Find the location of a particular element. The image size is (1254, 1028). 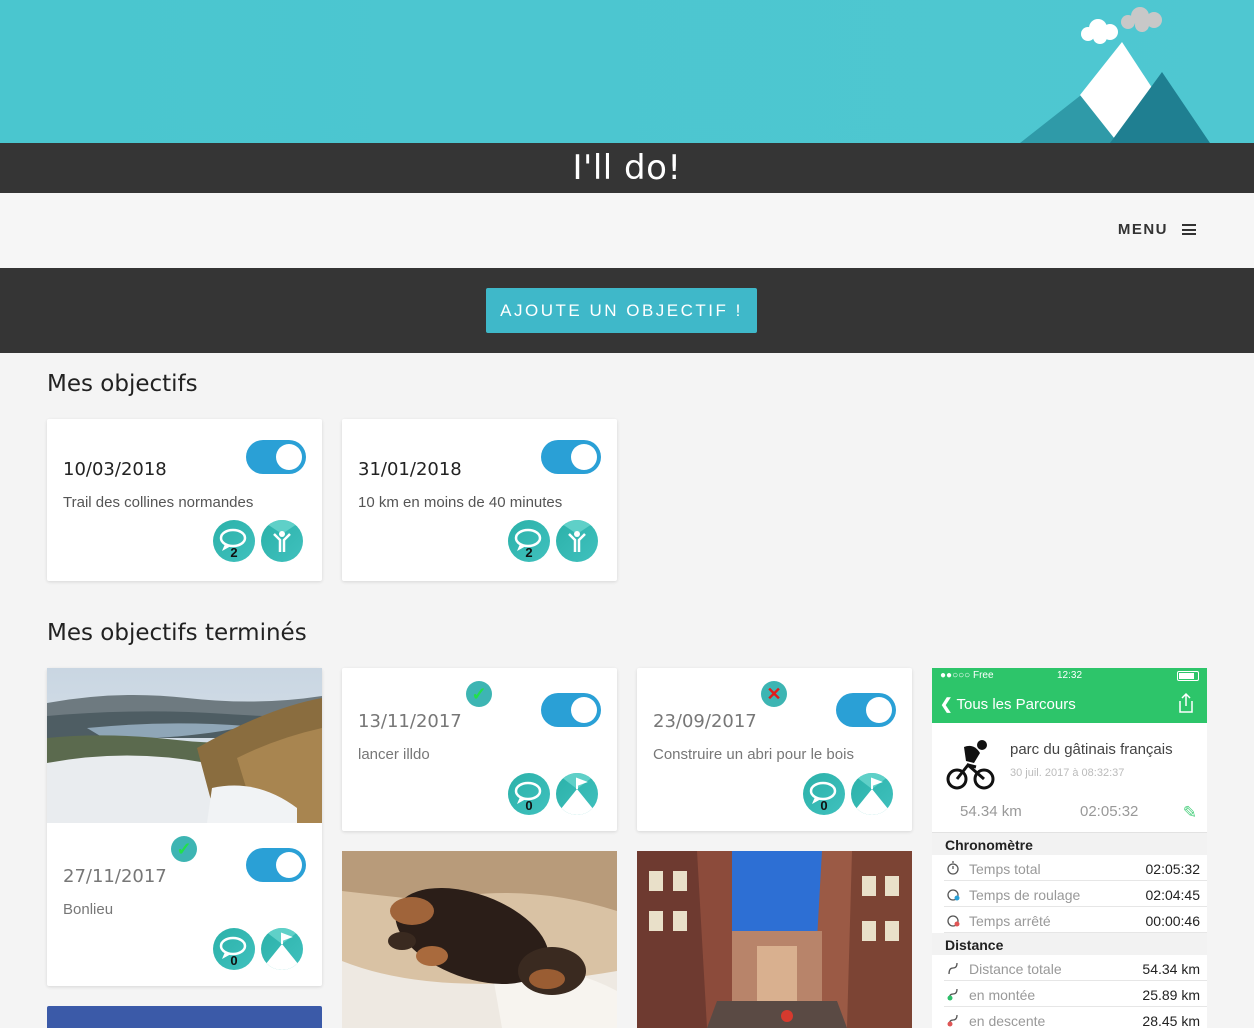

stat-value: 25.89 km is located at coordinates (1171, 995).